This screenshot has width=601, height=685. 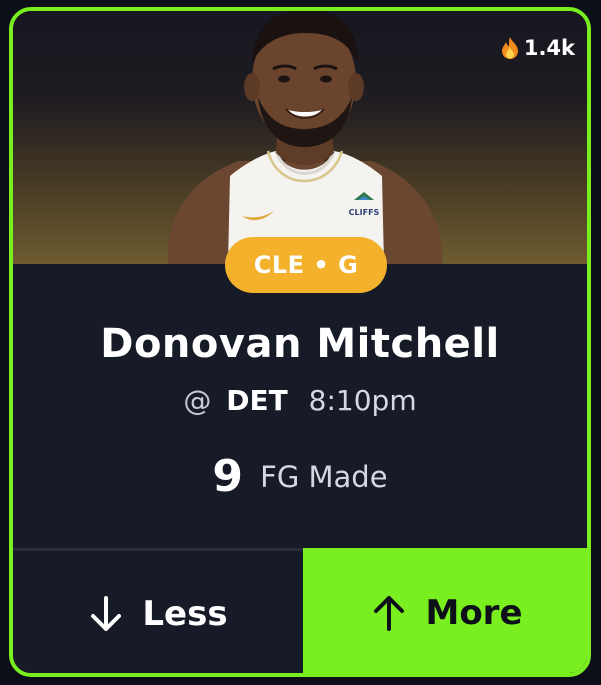 I want to click on player-name: Donovan Mitchell, so click(x=300, y=344).